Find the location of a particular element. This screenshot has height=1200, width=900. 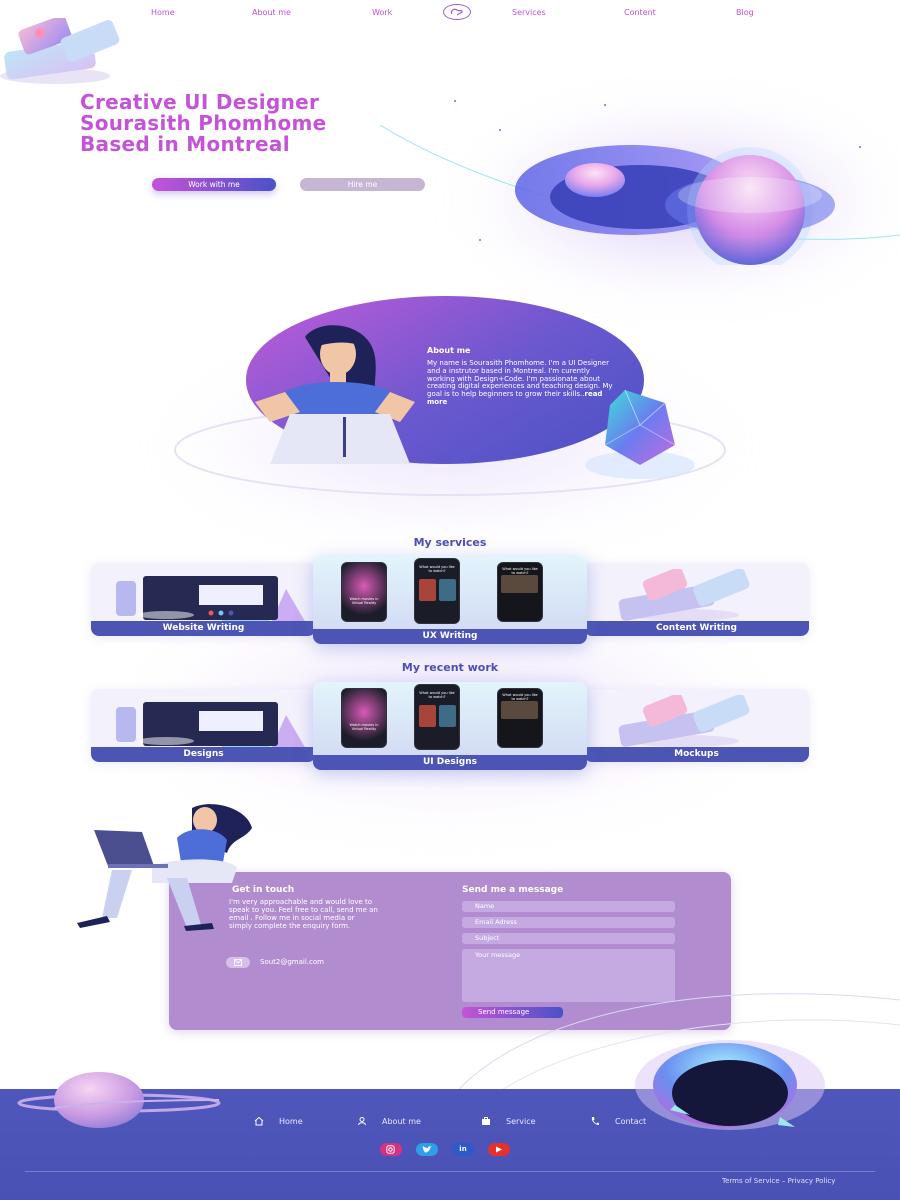

nav-work: Work is located at coordinates (382, 12).